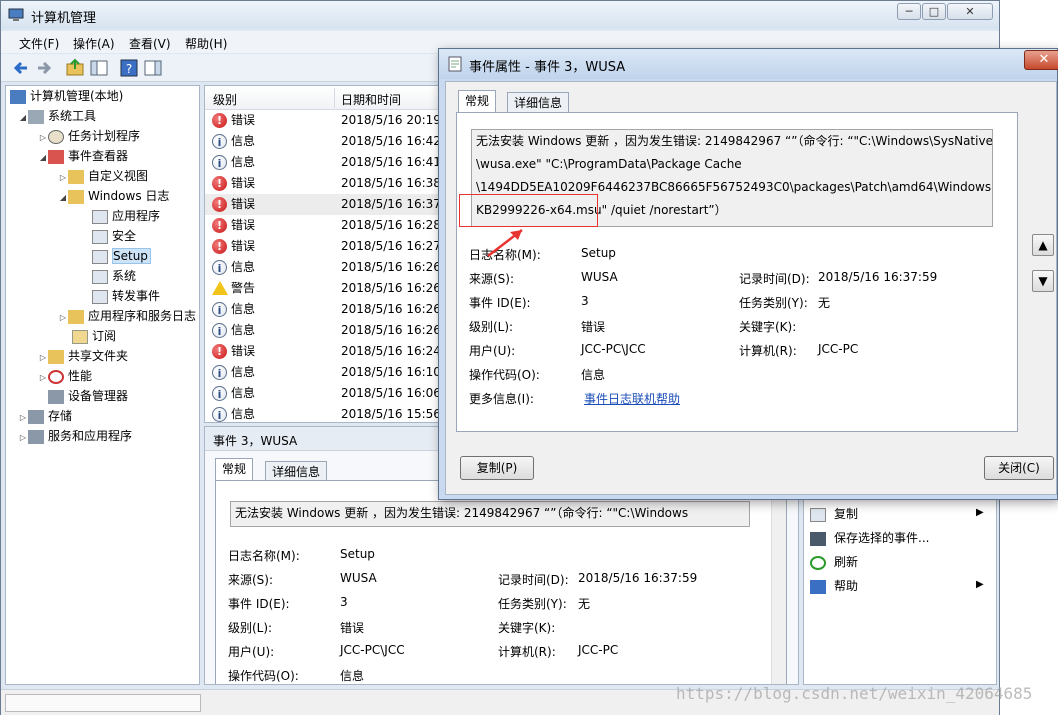 The image size is (1058, 715). Describe the element at coordinates (44, 68) in the screenshot. I see `forward-arrow-icon` at that location.